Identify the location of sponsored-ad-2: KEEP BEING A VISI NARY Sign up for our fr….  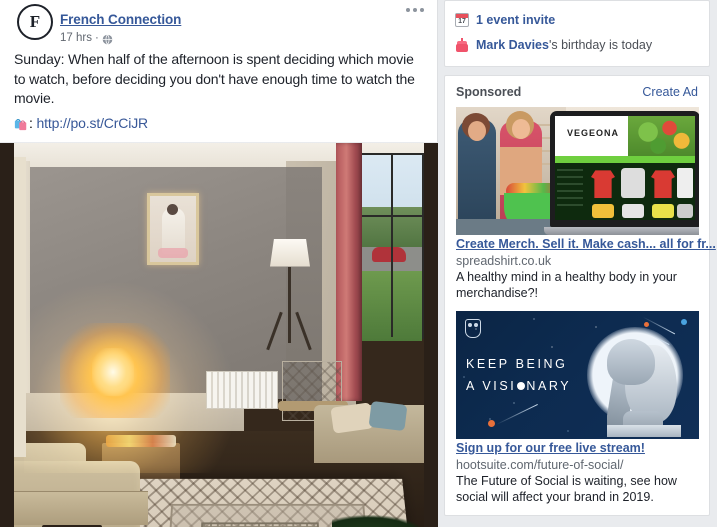
(577, 413).